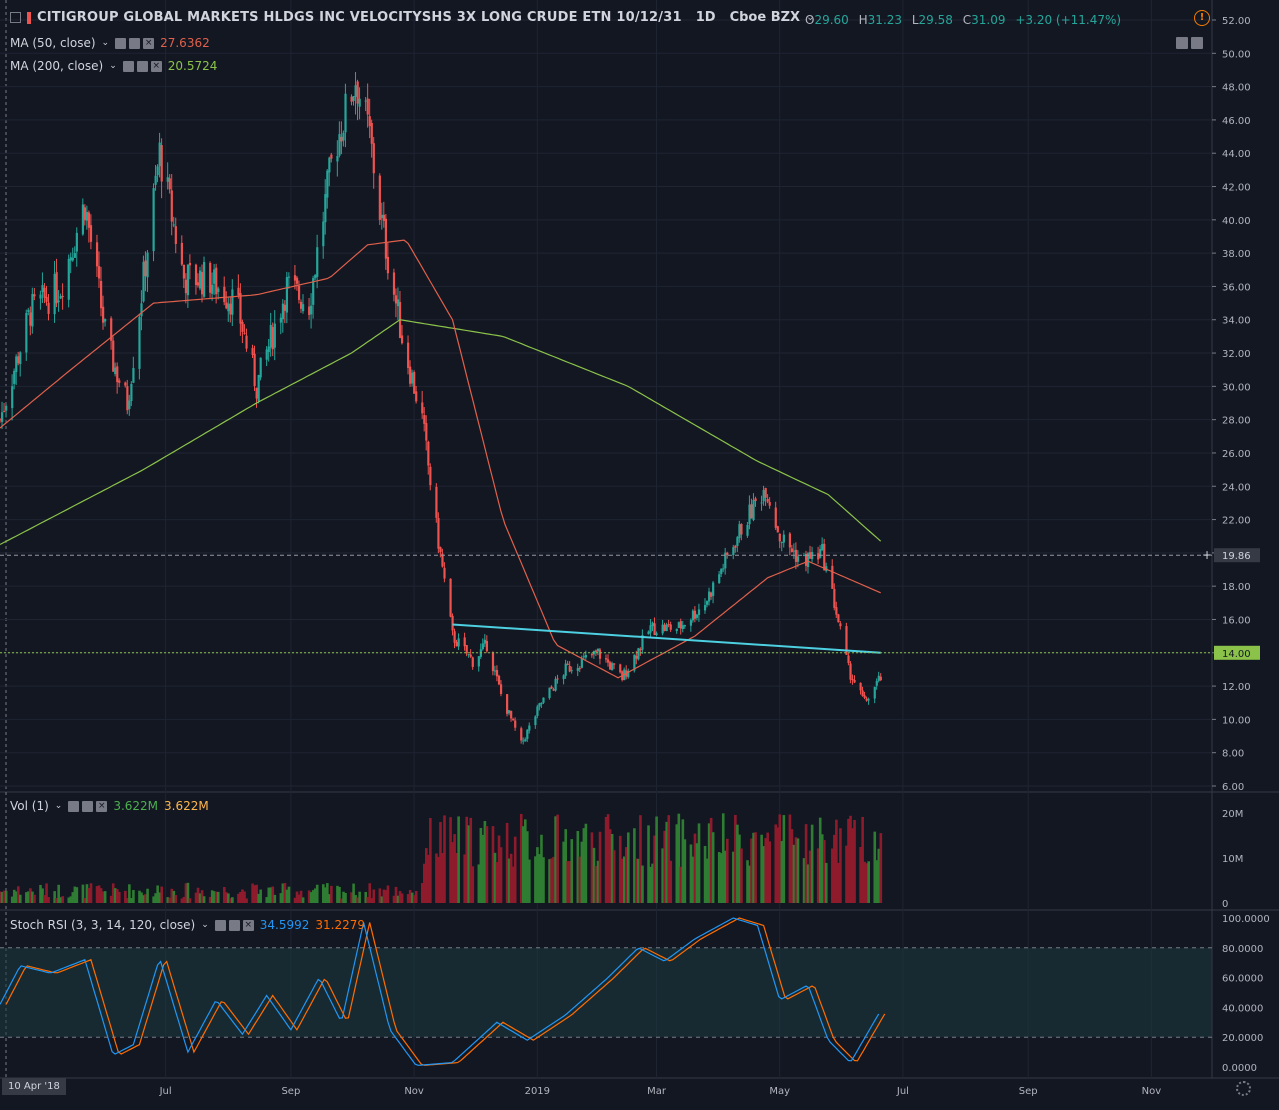 Image resolution: width=1279 pixels, height=1110 pixels. I want to click on collapse-icon, so click(15, 17).